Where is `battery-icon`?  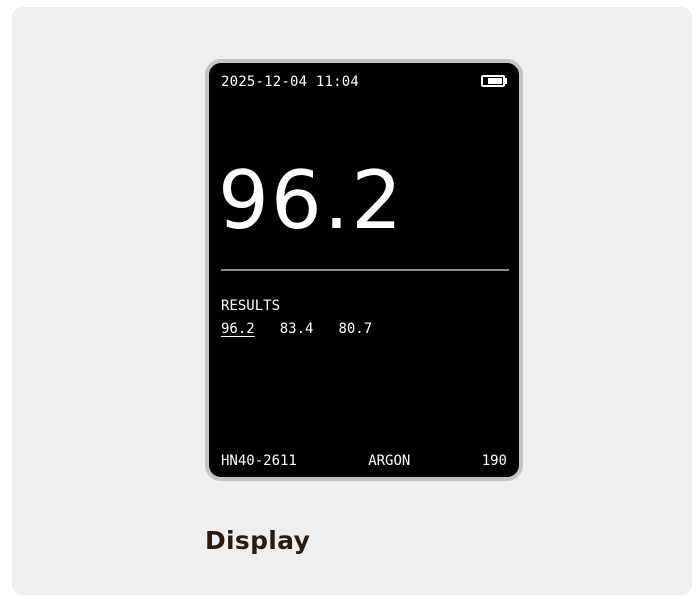
battery-icon is located at coordinates (493, 81).